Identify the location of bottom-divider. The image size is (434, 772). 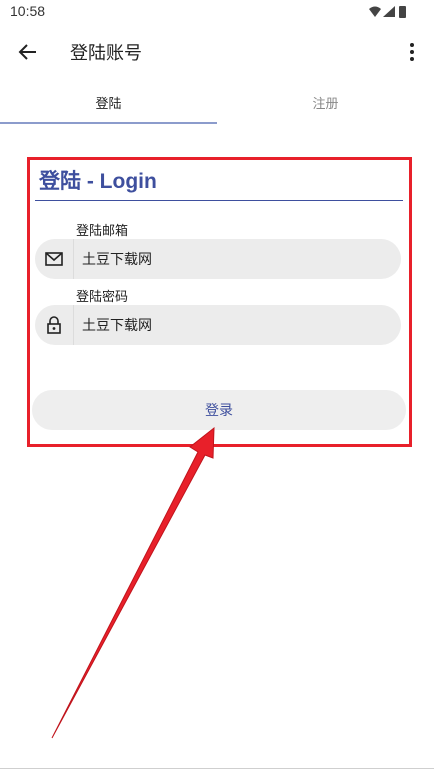
(217, 768).